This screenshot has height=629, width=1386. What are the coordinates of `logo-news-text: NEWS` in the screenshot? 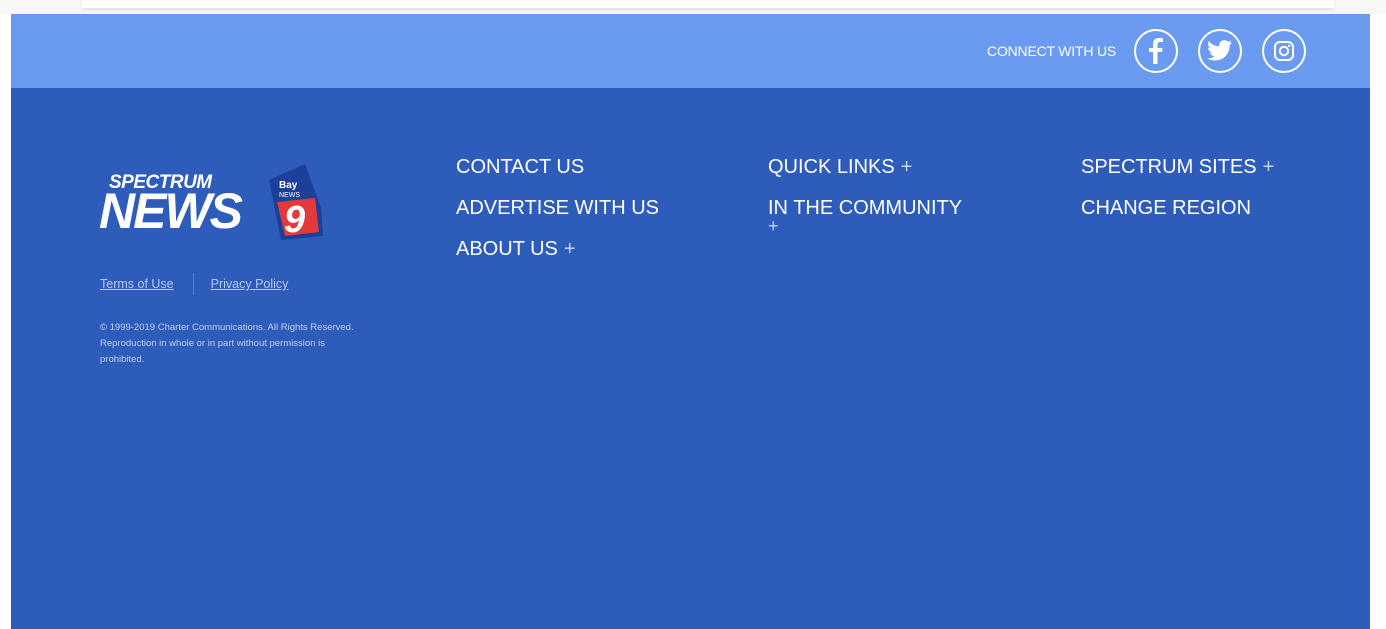 It's located at (171, 211).